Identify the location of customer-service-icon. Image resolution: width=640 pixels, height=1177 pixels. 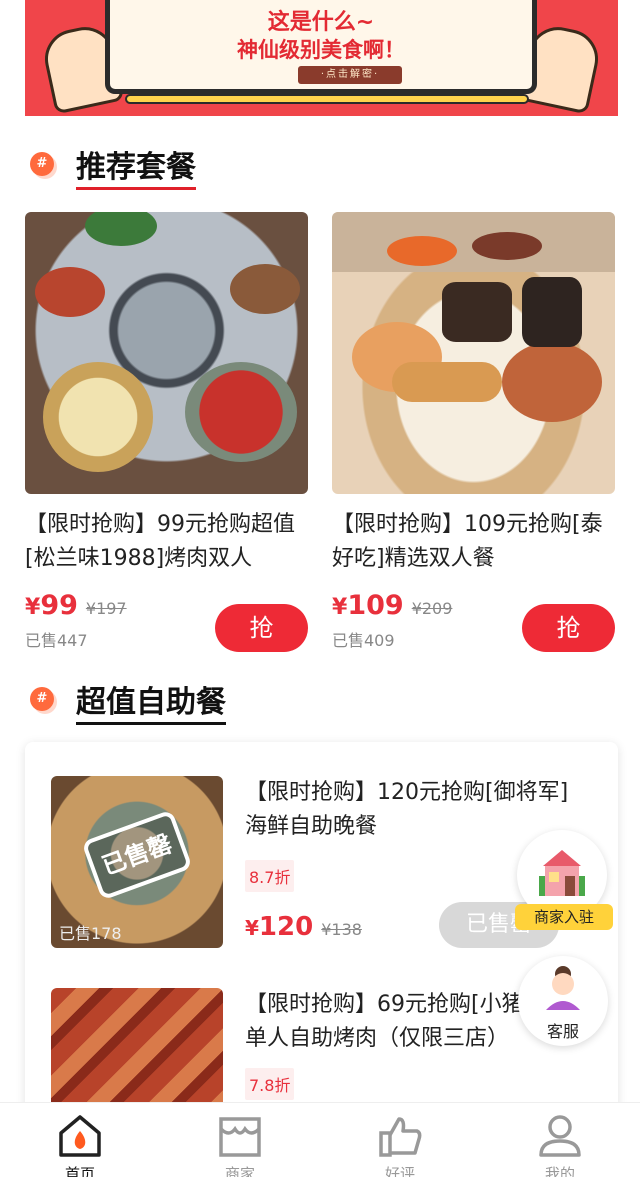
(563, 988).